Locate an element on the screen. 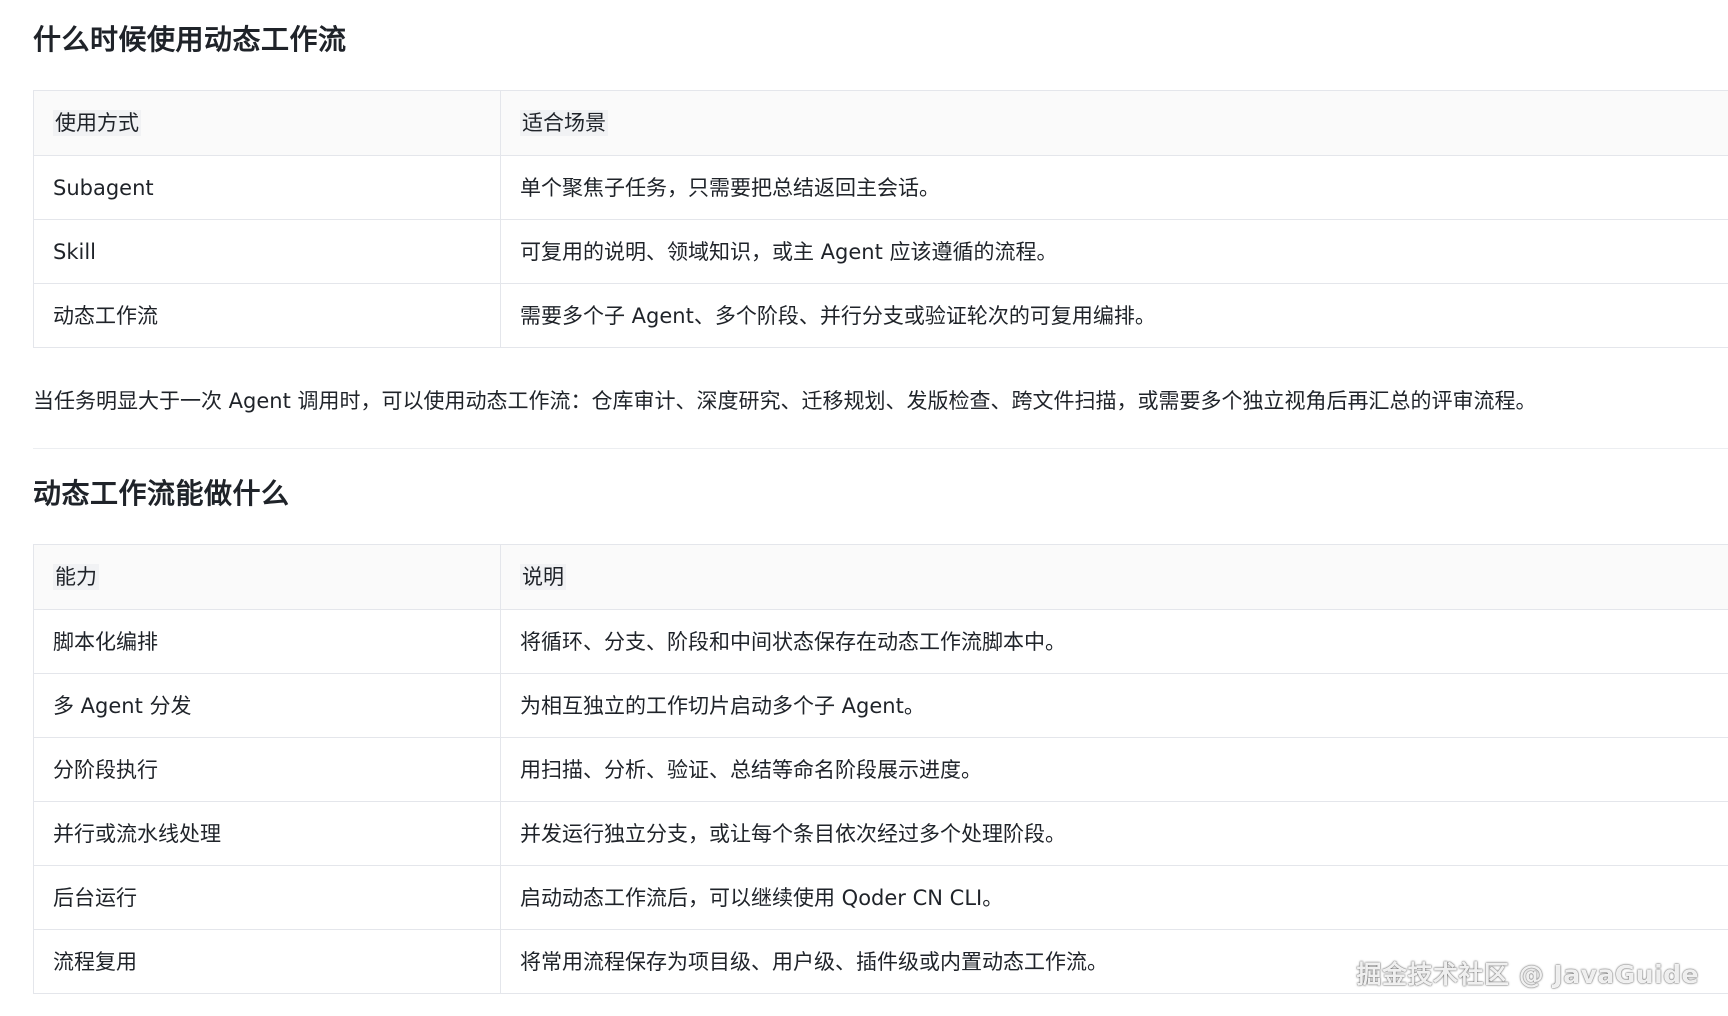 This screenshot has height=1016, width=1728. table-row: 动态工作流 需要多个子 Agent、多个阶段、并行分支或验证轮次的可复用编排。 is located at coordinates (880, 315).